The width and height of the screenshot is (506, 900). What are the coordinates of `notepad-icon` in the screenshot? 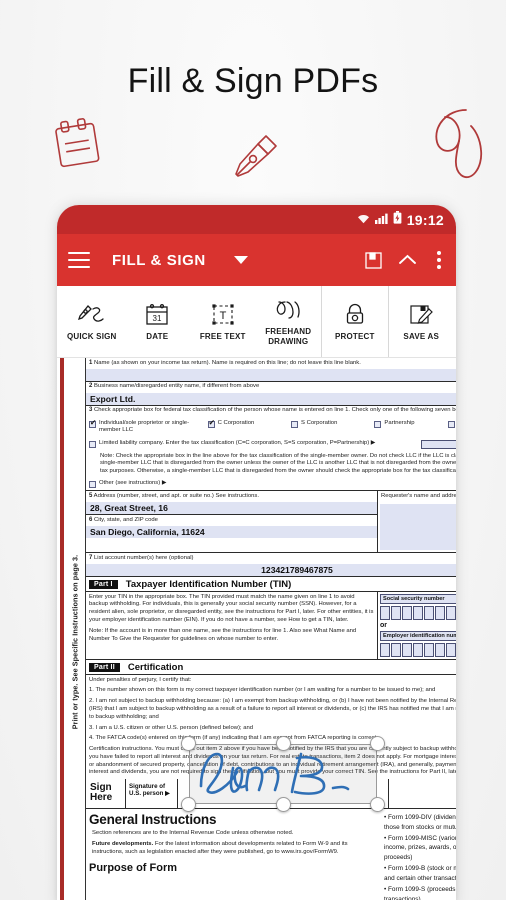 It's located at (77, 143).